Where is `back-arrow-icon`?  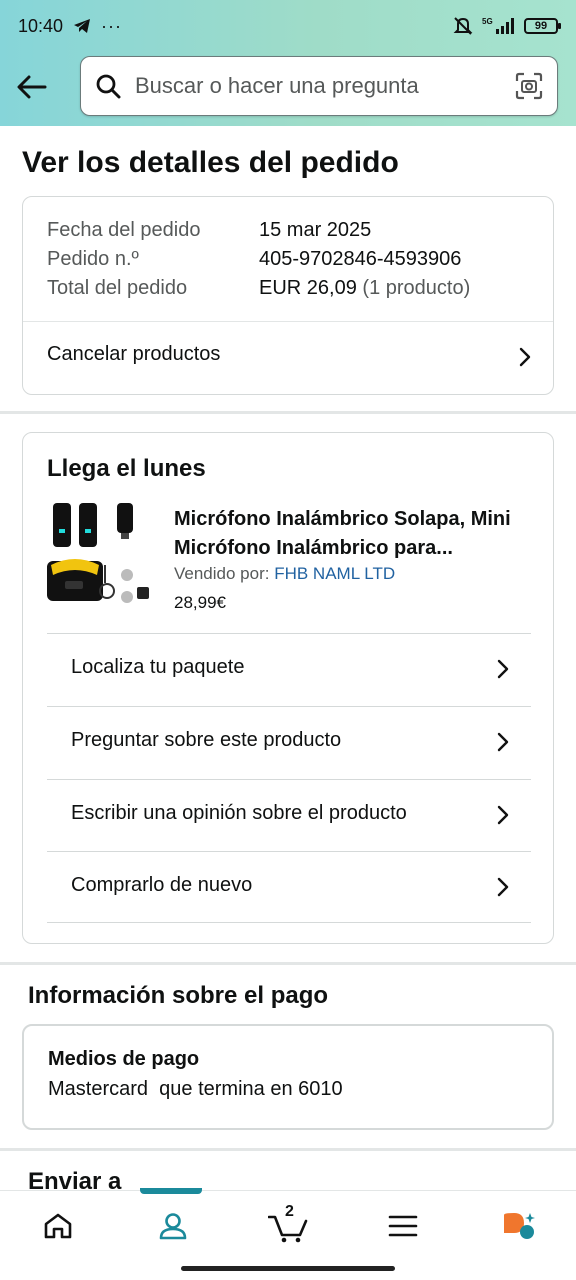
back-arrow-icon is located at coordinates (32, 87).